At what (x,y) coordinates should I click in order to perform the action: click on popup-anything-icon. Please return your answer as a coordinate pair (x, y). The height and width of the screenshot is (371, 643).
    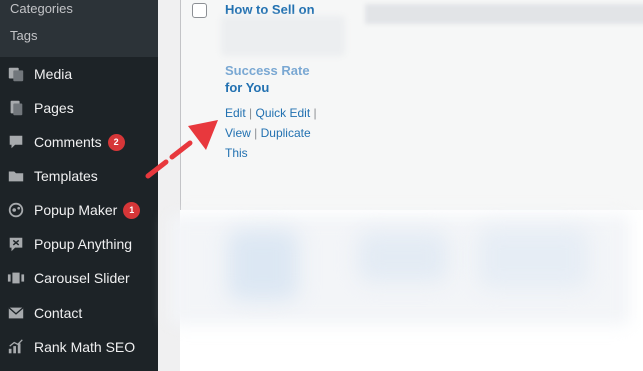
    Looking at the image, I should click on (16, 244).